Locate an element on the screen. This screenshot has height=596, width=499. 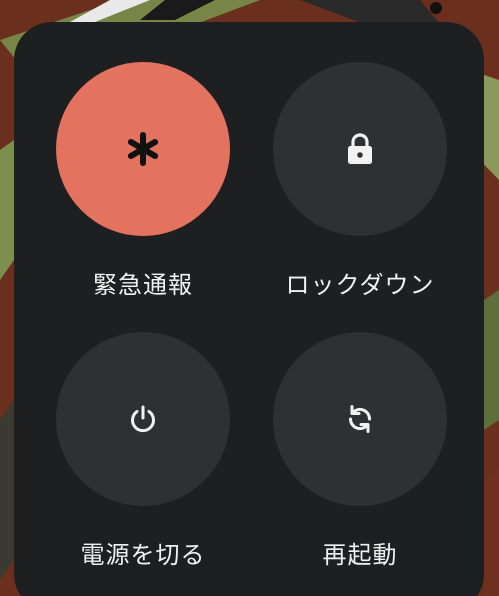
lock-icon is located at coordinates (360, 149).